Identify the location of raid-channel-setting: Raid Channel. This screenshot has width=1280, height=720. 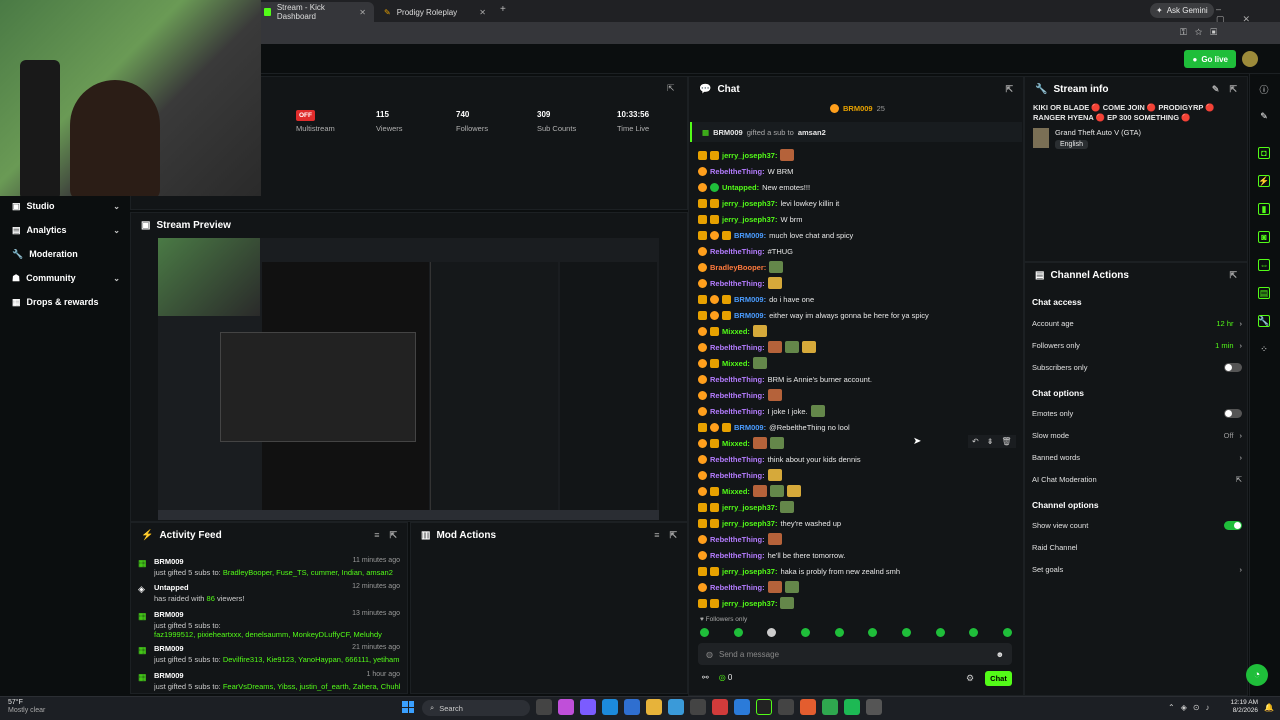
(1137, 547).